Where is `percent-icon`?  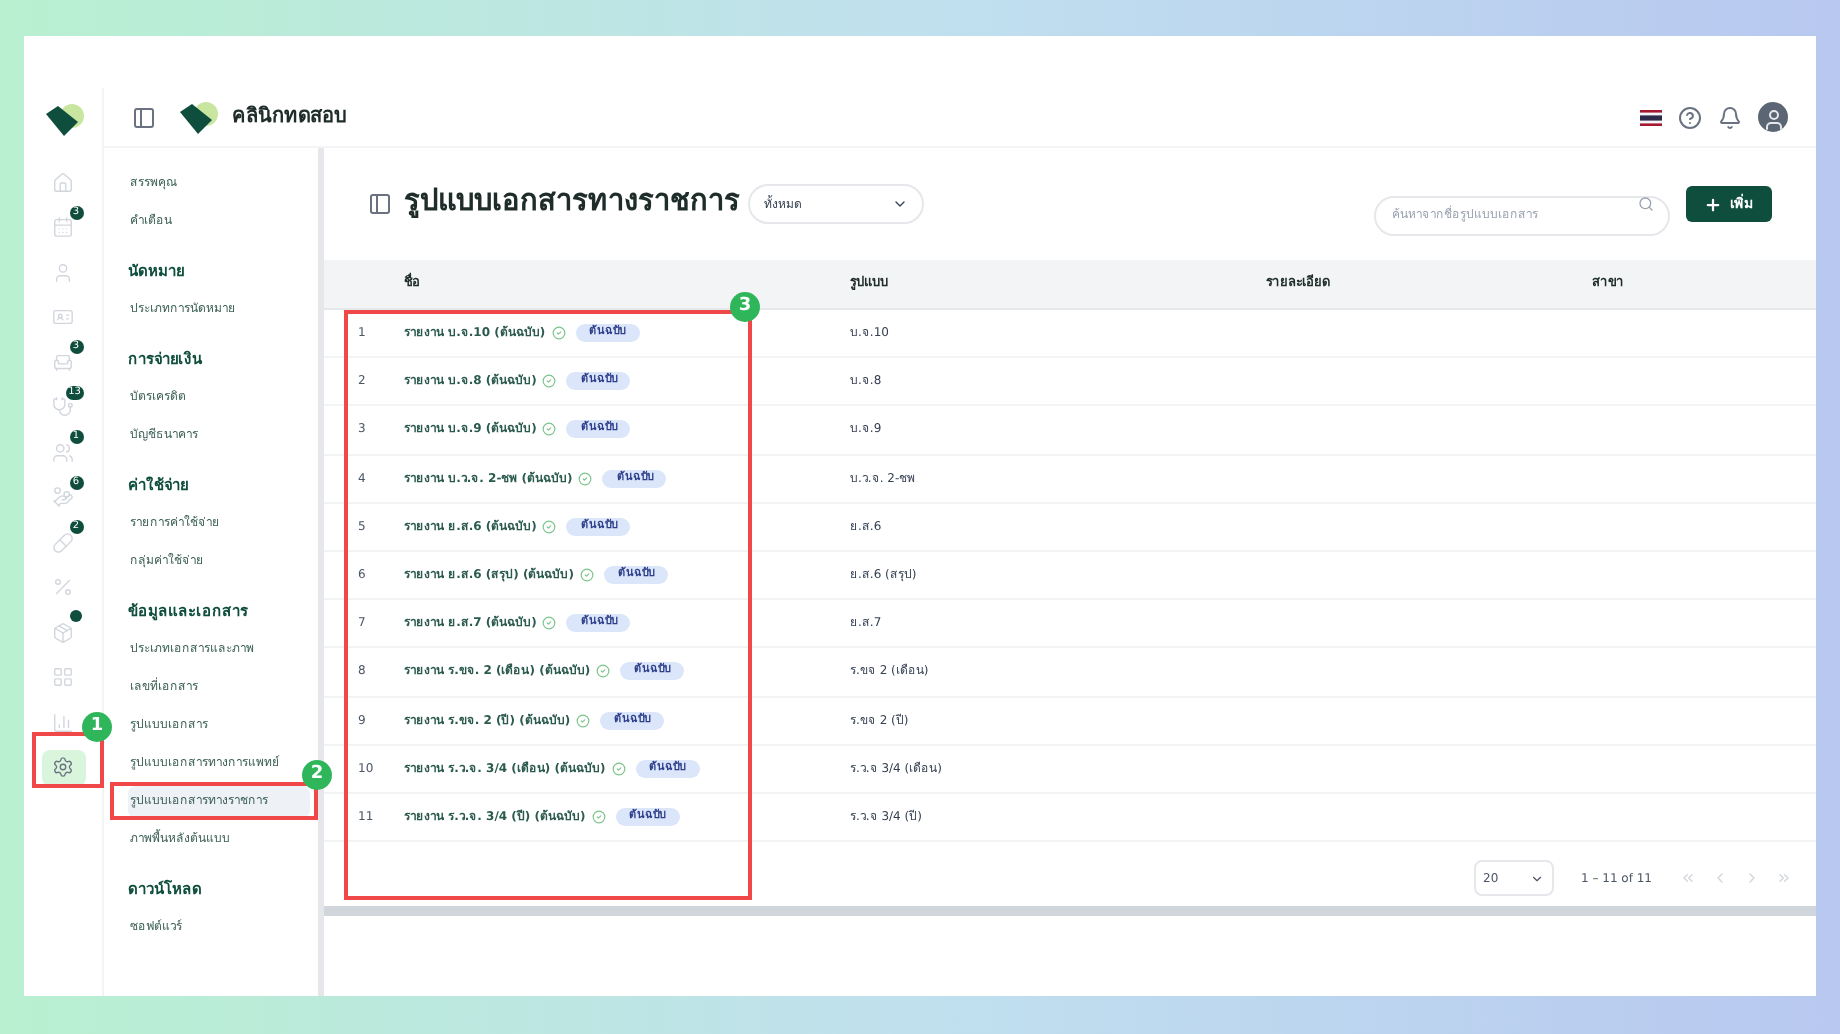
percent-icon is located at coordinates (63, 587).